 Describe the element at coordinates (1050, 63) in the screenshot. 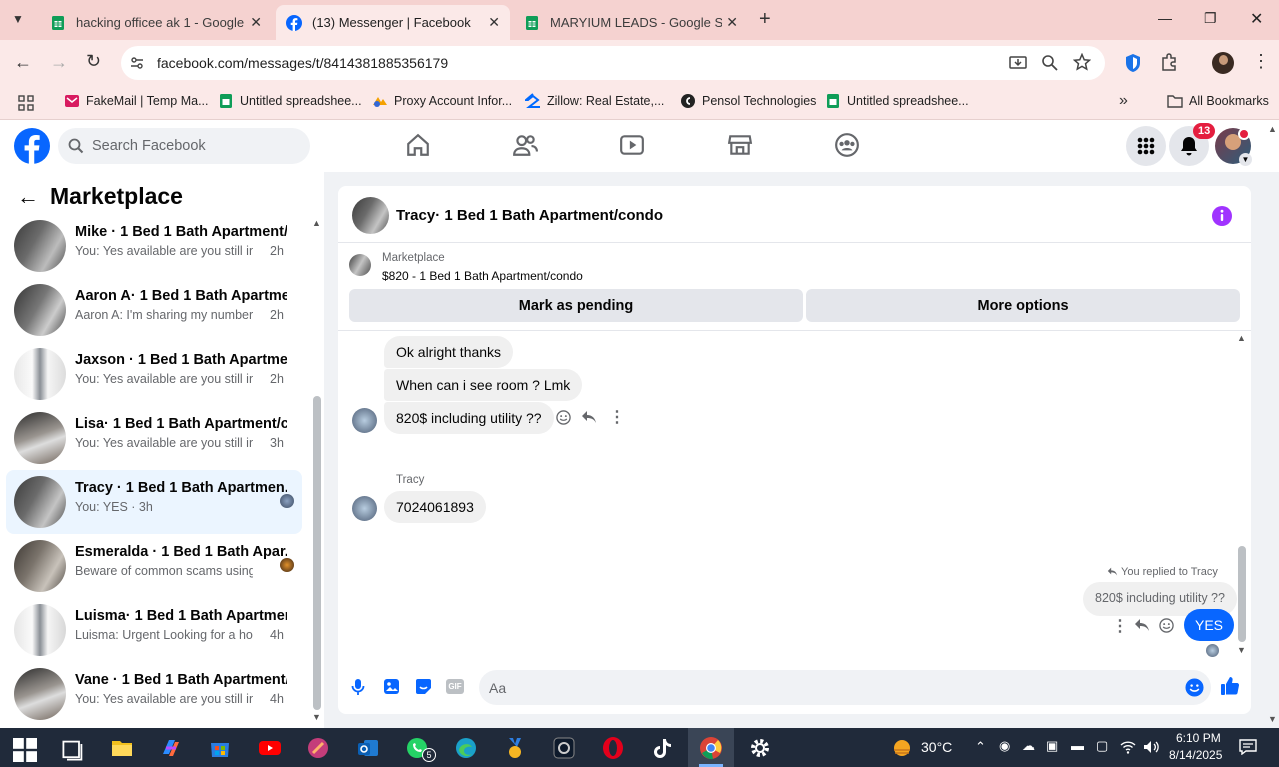

I see `zoom-icon` at that location.